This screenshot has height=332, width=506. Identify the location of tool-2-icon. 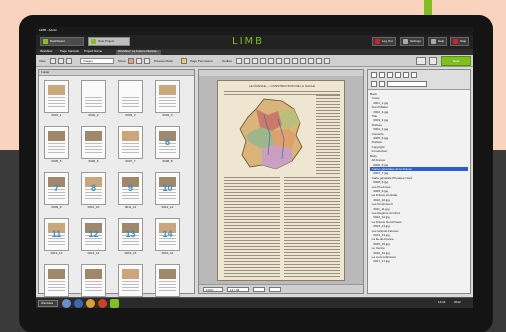
(247, 61).